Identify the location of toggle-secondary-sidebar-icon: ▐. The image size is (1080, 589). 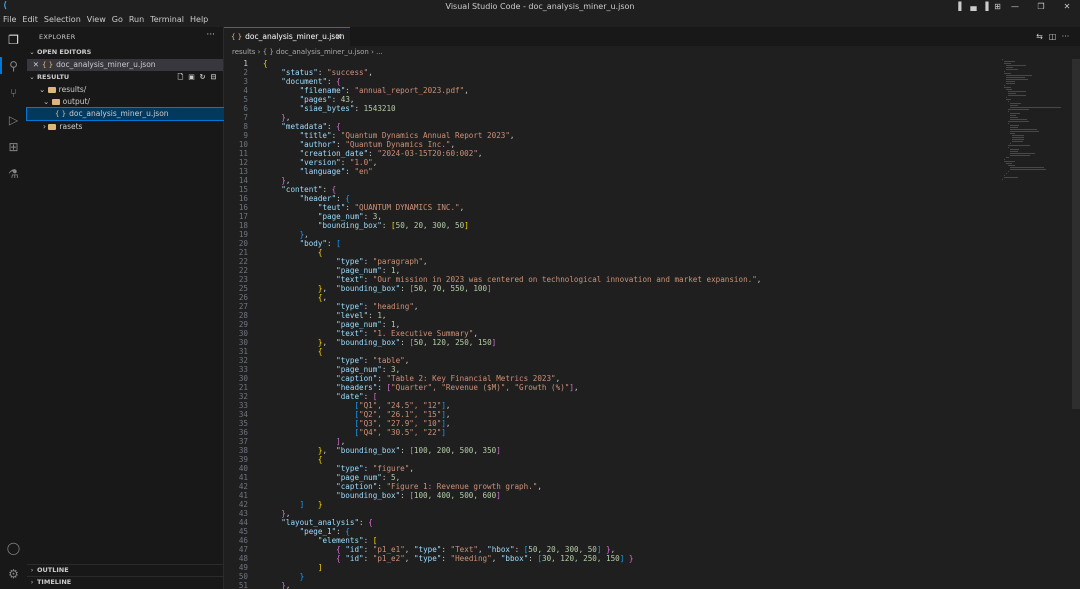
(985, 6).